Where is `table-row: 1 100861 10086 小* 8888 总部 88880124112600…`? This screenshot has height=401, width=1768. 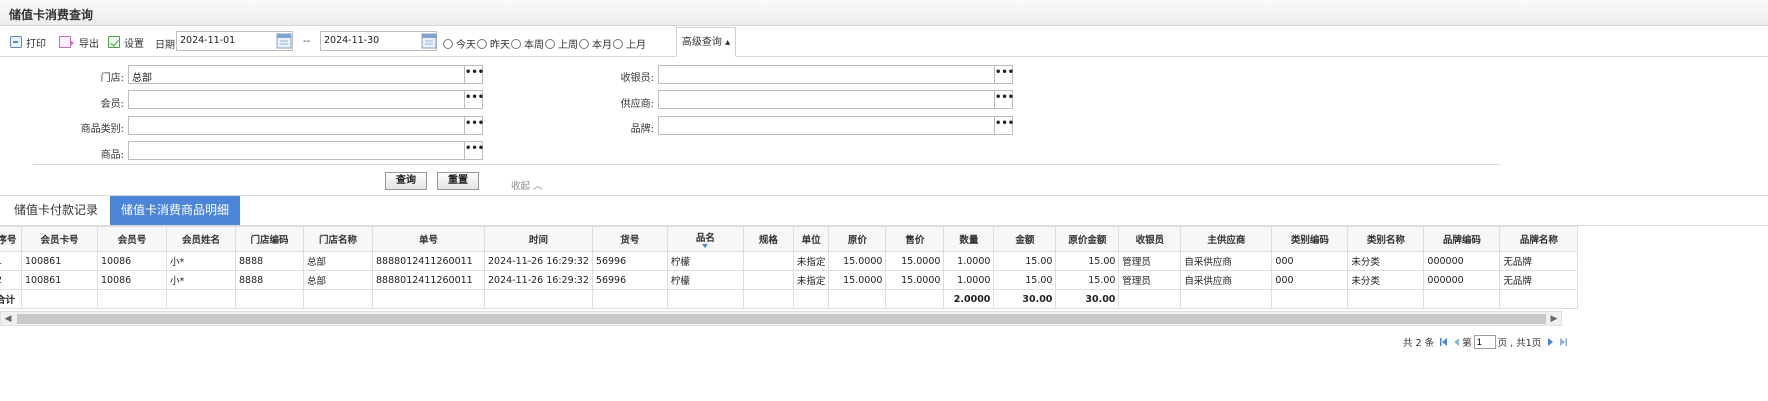
table-row: 1 100861 10086 小* 8888 总部 88880124112600… is located at coordinates (789, 261).